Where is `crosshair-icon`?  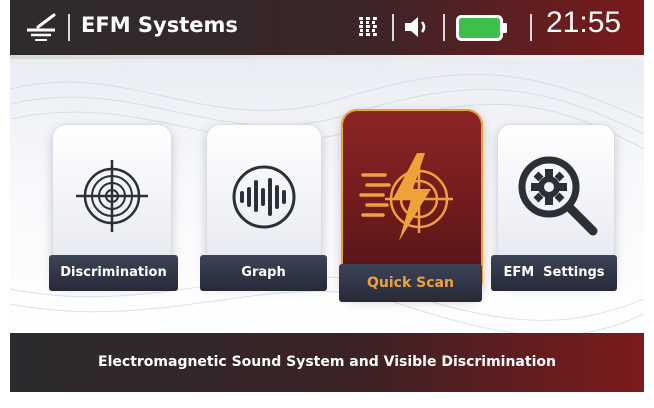
crosshair-icon is located at coordinates (112, 196).